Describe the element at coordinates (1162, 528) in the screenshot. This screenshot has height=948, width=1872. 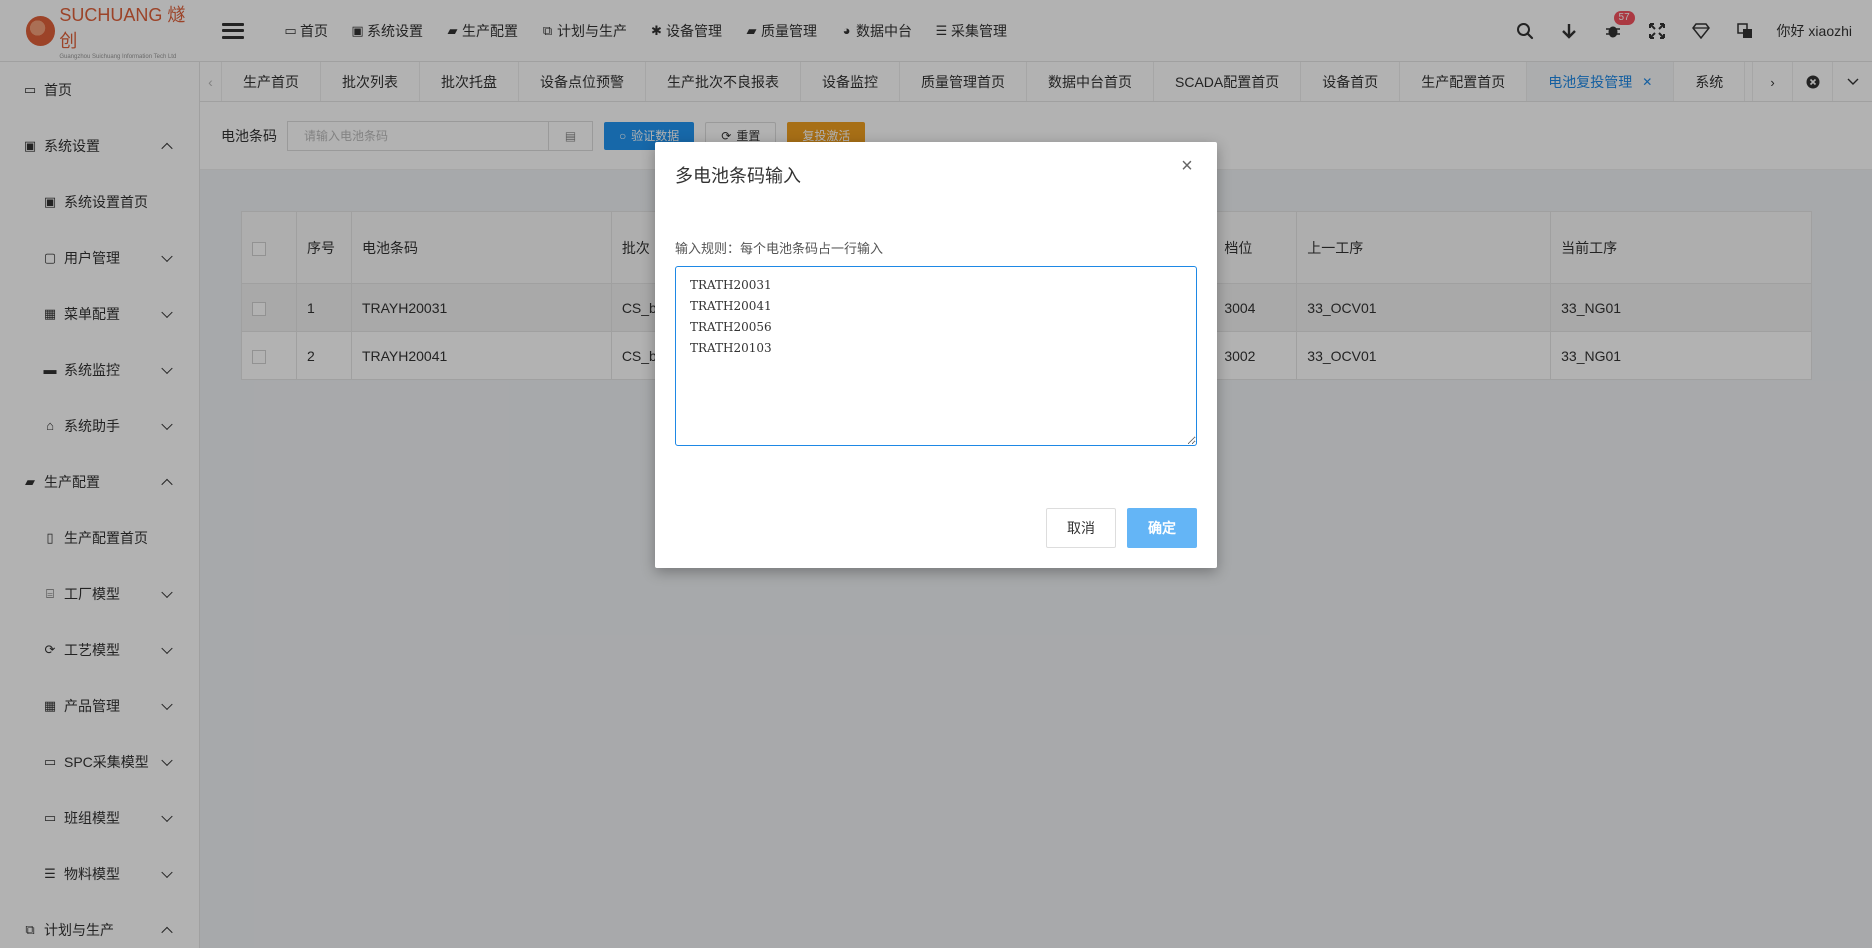
I see `confirm-button: 确定` at that location.